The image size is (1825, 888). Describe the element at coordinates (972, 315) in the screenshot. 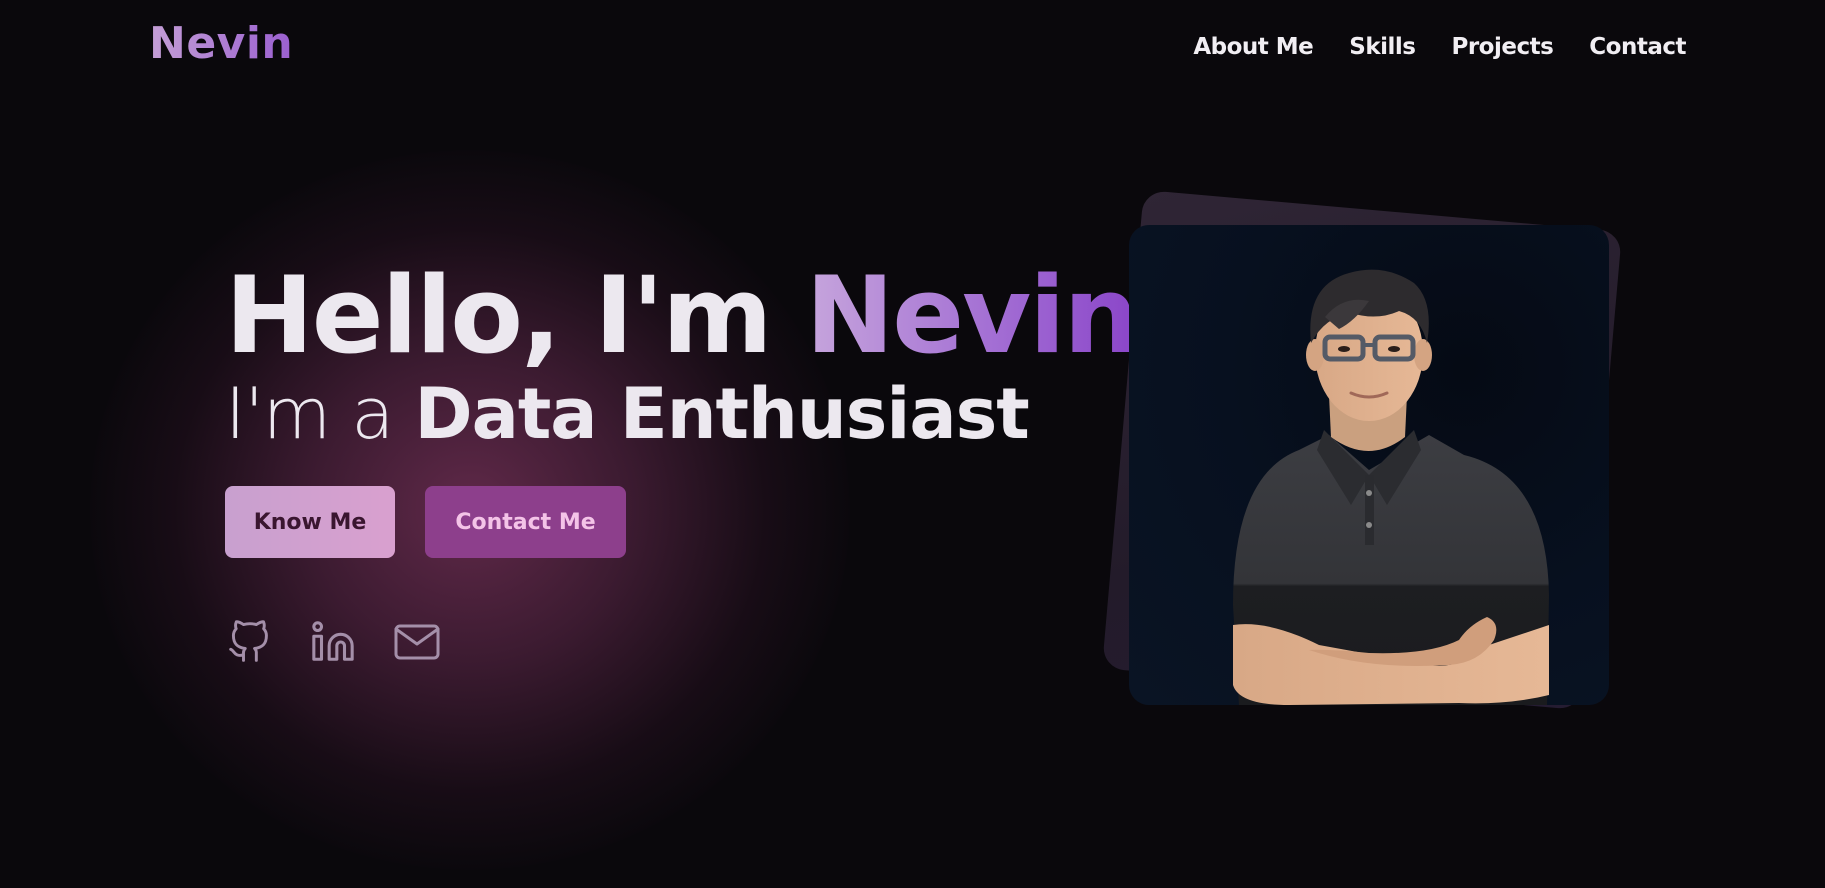

I see `hero-name: Nevin` at that location.